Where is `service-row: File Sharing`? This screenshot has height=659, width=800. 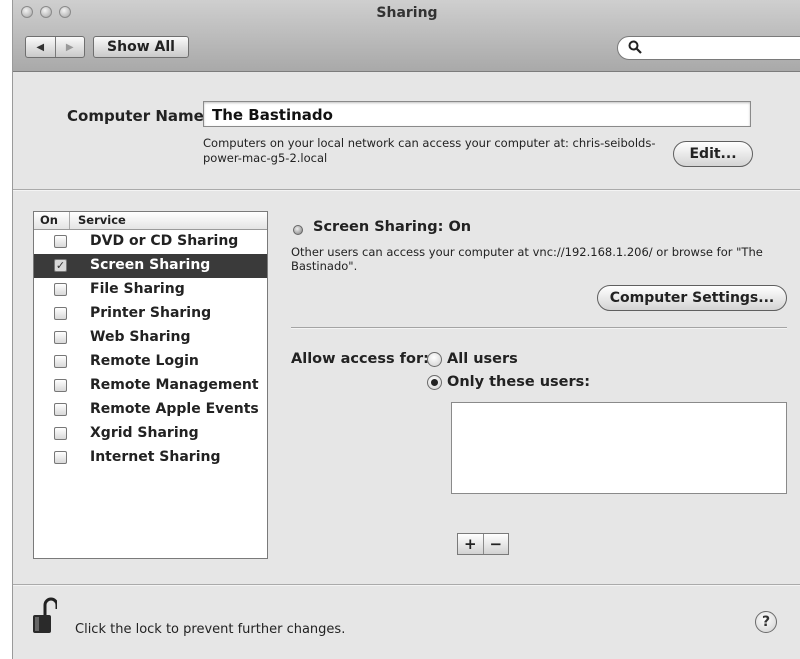 service-row: File Sharing is located at coordinates (150, 290).